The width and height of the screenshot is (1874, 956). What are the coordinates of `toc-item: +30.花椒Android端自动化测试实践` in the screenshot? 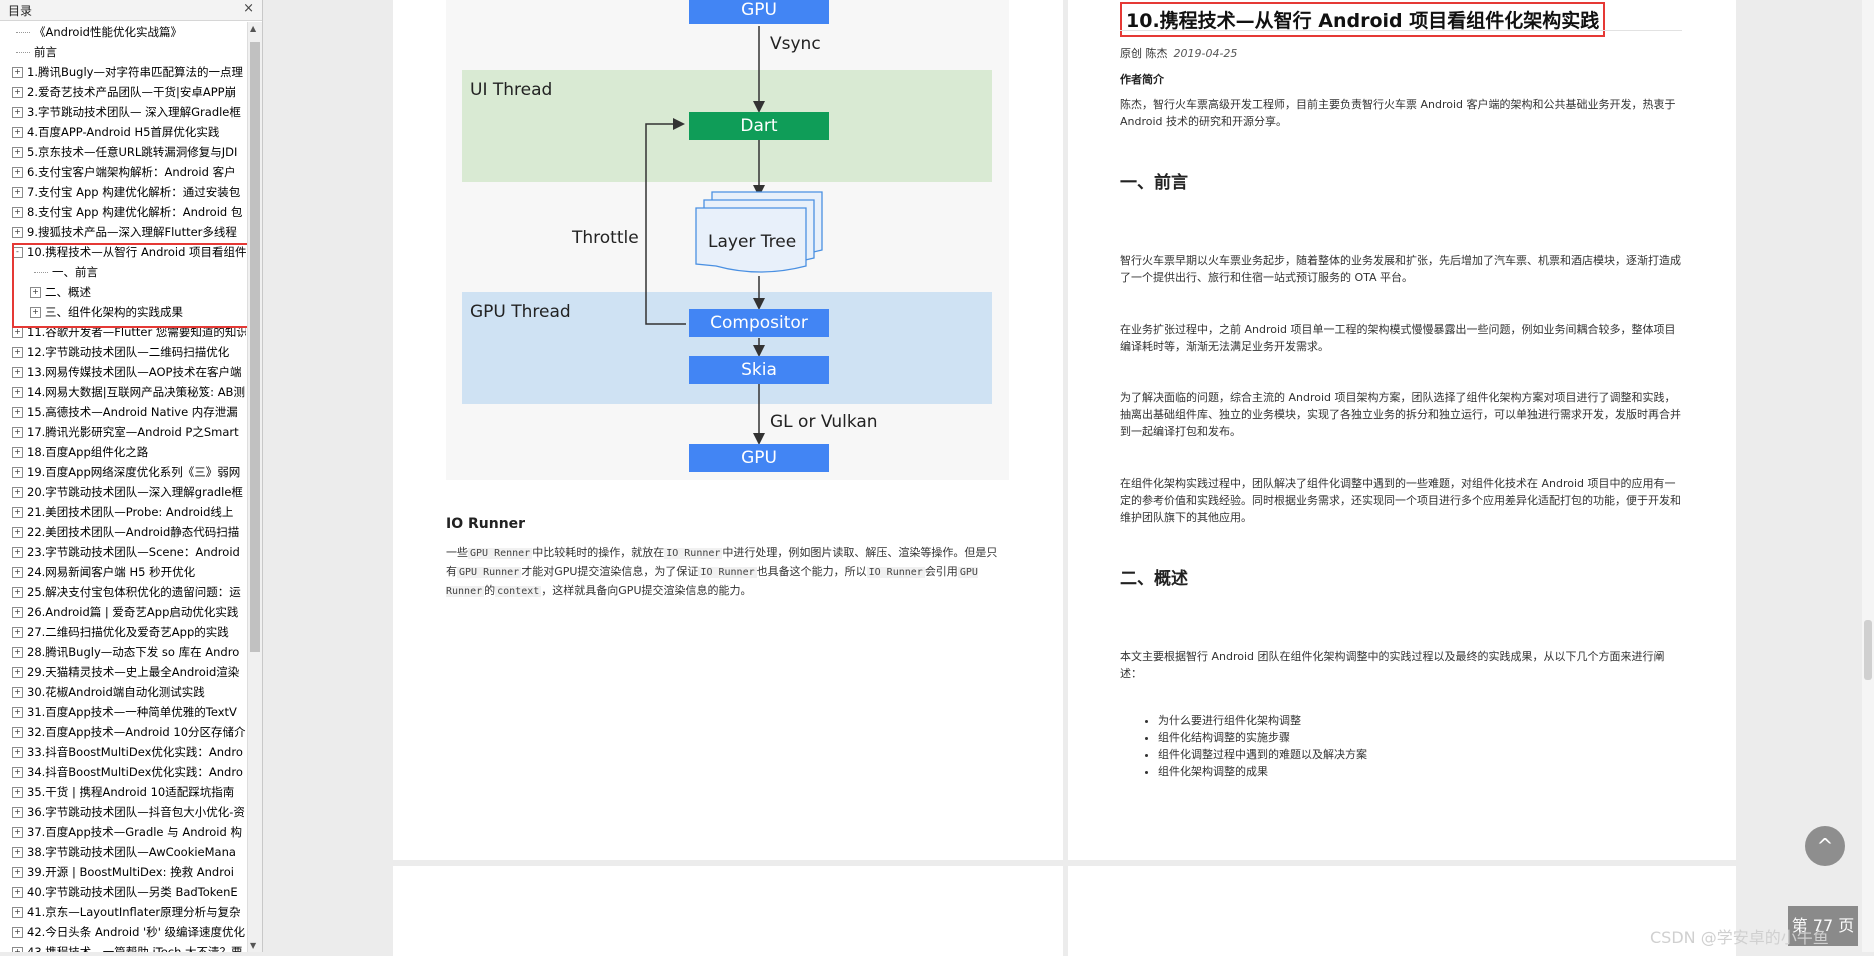 It's located at (123, 692).